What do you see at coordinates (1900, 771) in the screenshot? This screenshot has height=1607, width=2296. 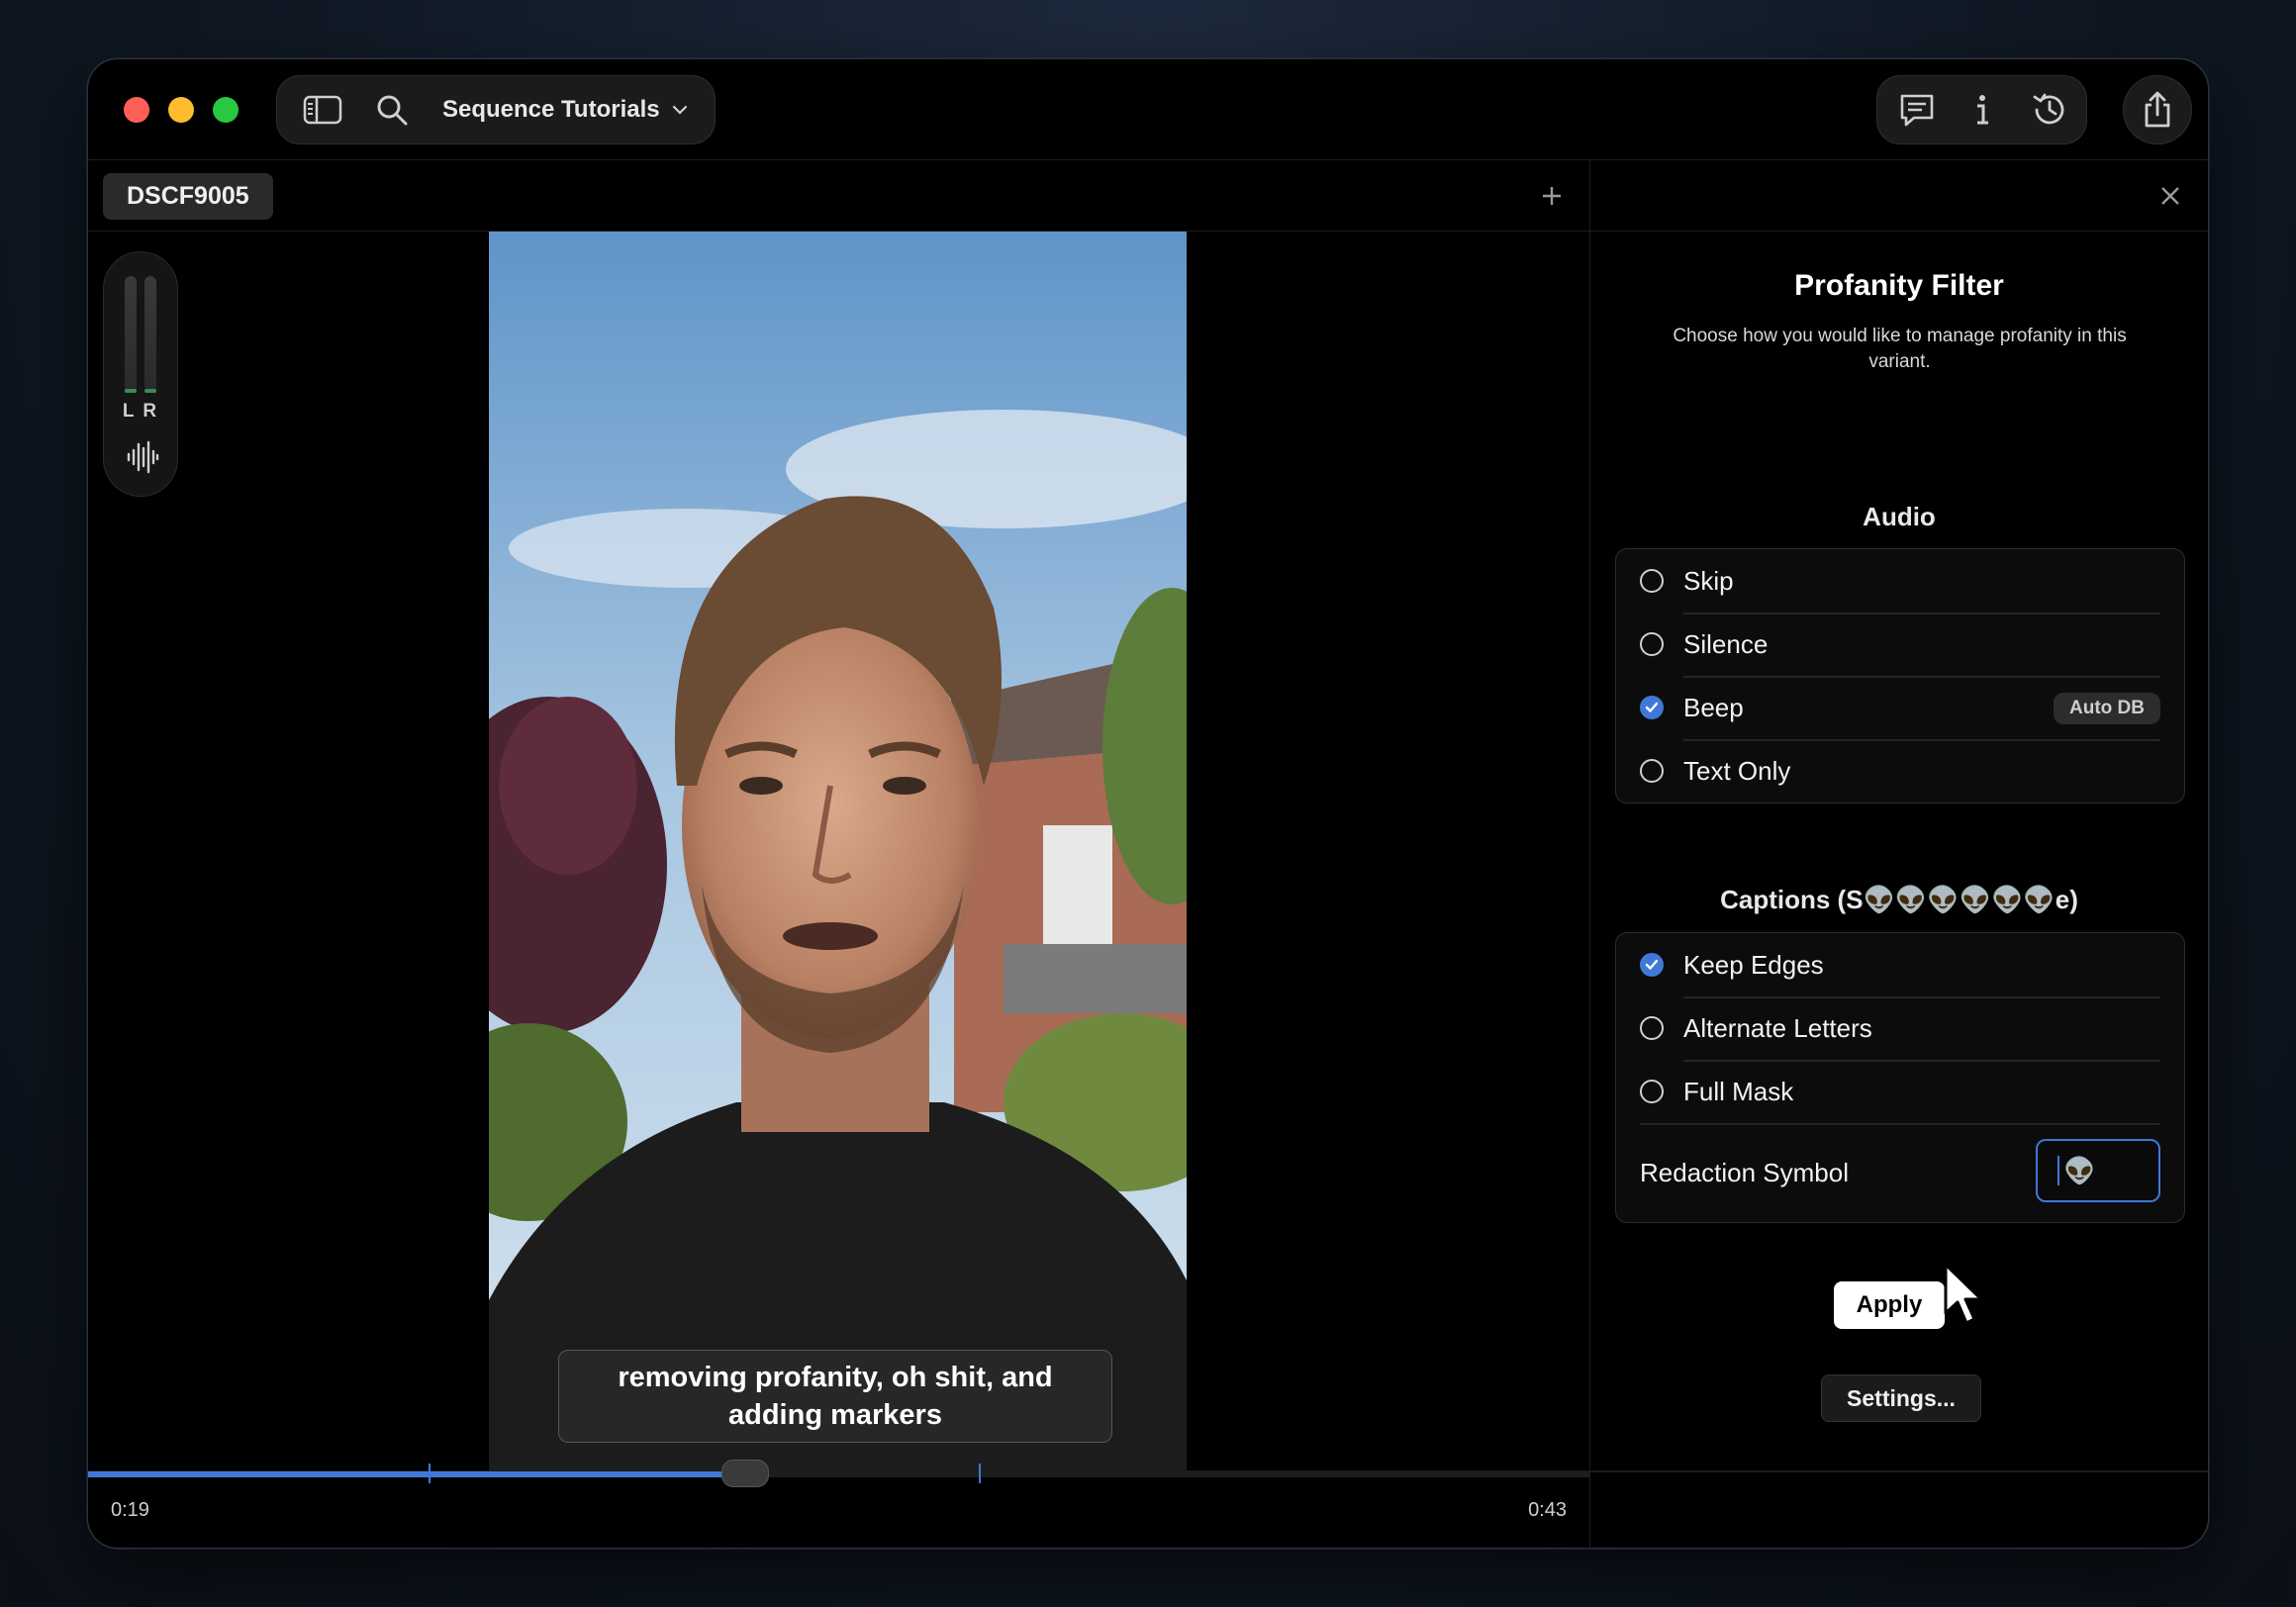 I see `audio-option-text-only: Text Only` at bounding box center [1900, 771].